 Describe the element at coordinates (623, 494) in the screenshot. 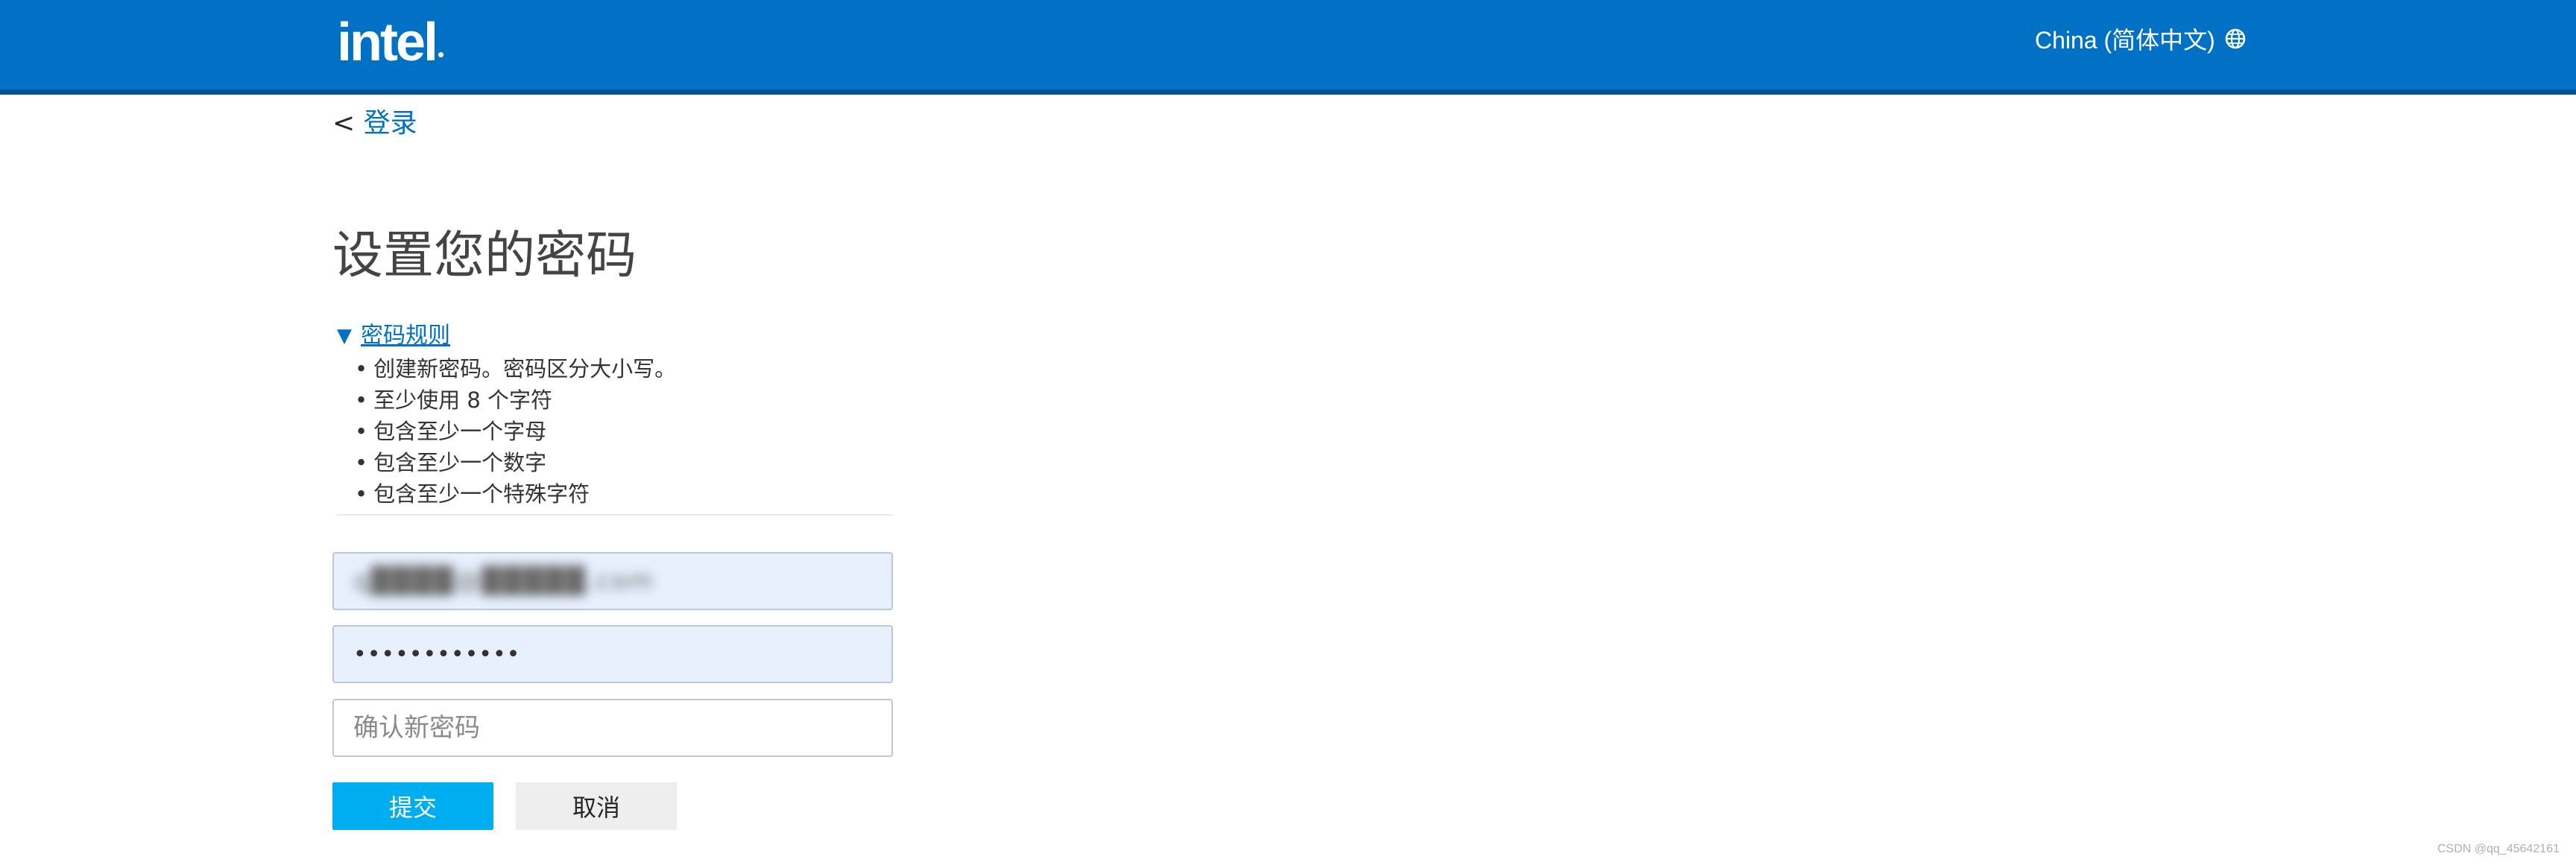

I see `rule-item: 包含至少一个特殊字符` at that location.